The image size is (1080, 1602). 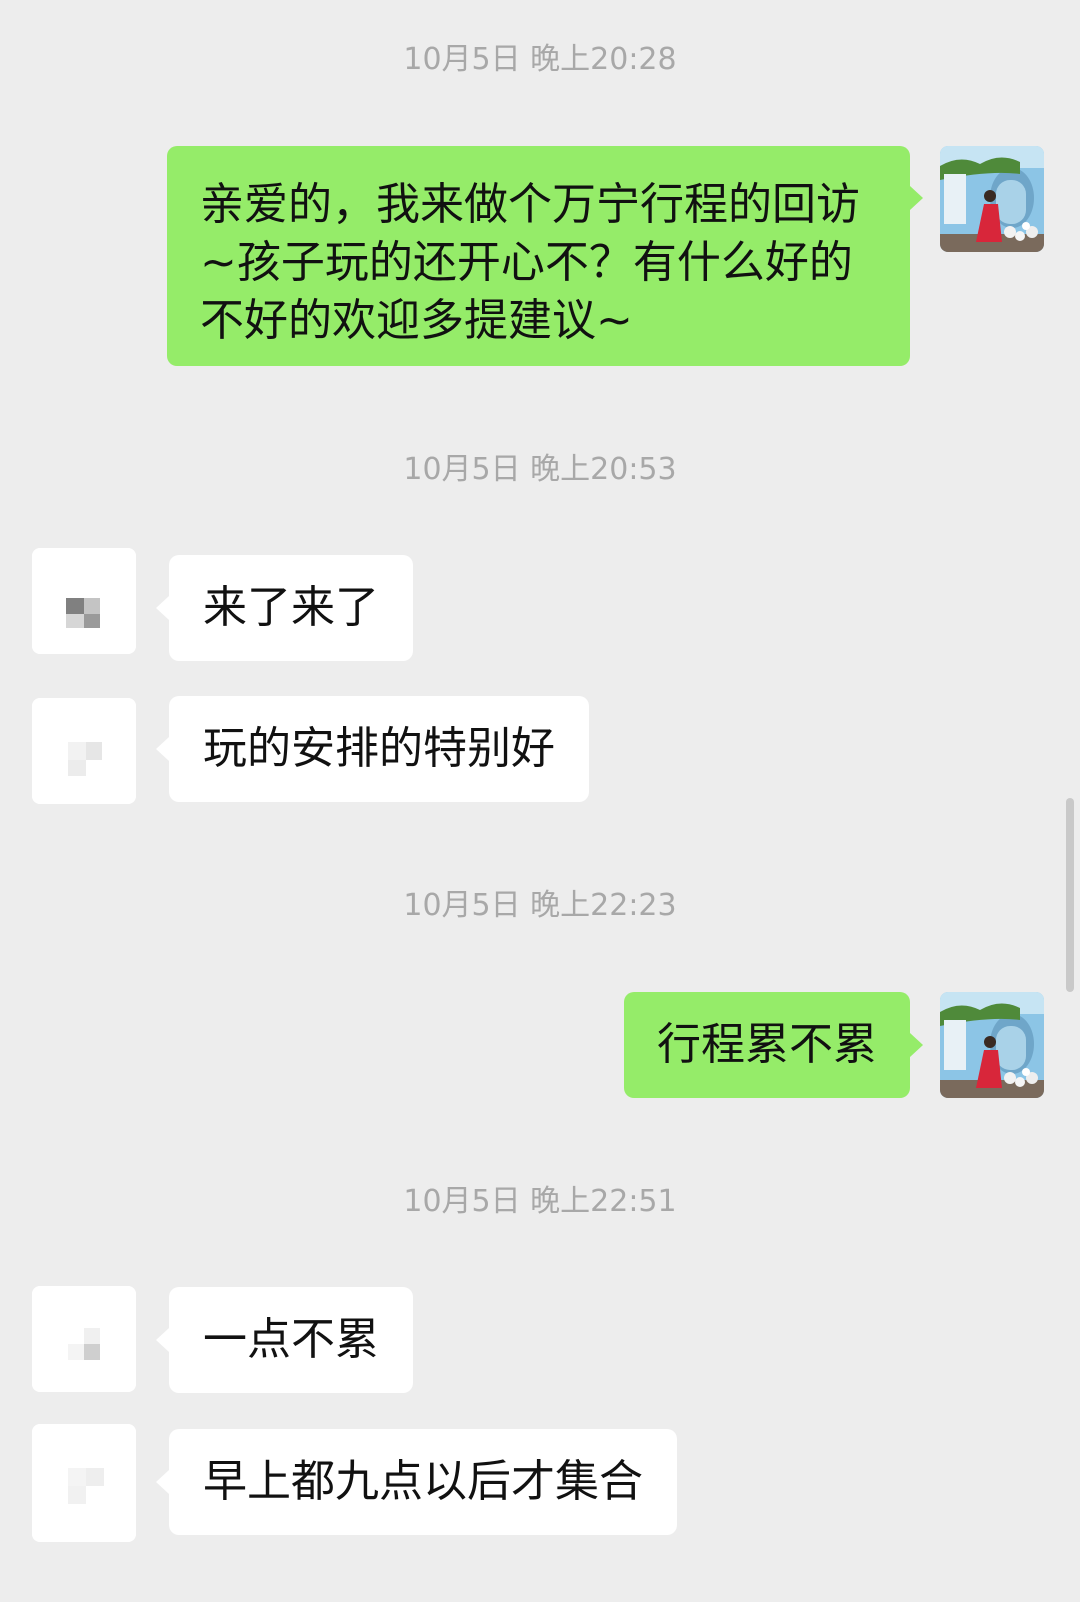 I want to click on message-text: 行程累不累, so click(x=767, y=1044).